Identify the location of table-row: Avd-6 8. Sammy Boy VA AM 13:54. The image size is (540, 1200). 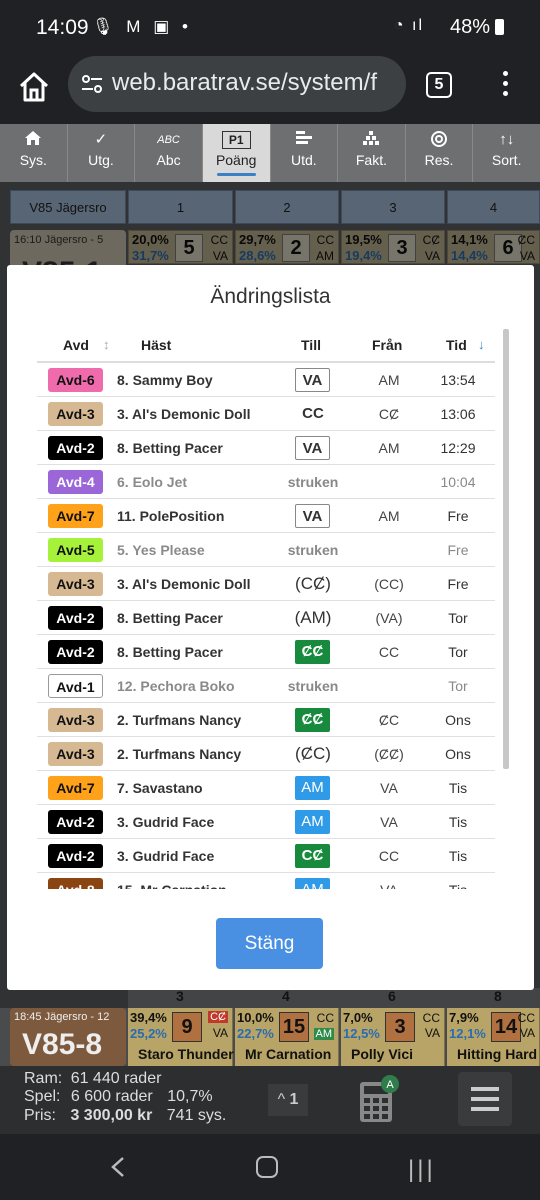
(266, 380).